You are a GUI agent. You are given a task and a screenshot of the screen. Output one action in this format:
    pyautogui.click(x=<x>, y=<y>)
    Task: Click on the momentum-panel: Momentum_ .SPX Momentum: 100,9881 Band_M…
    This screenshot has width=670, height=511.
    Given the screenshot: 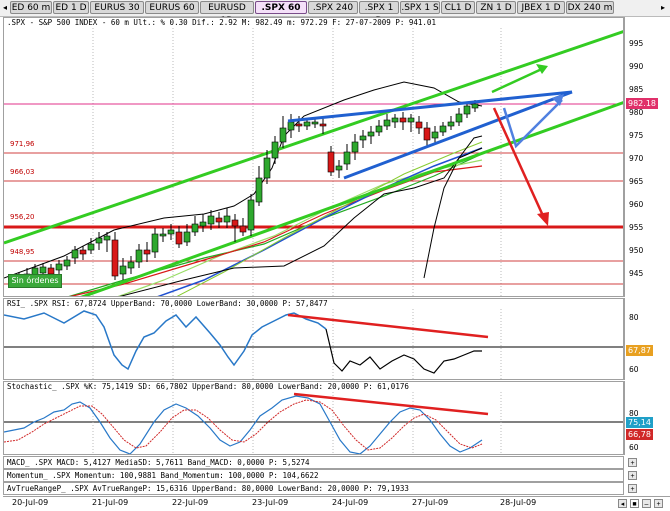 What is the action you would take?
    pyautogui.click(x=313, y=475)
    